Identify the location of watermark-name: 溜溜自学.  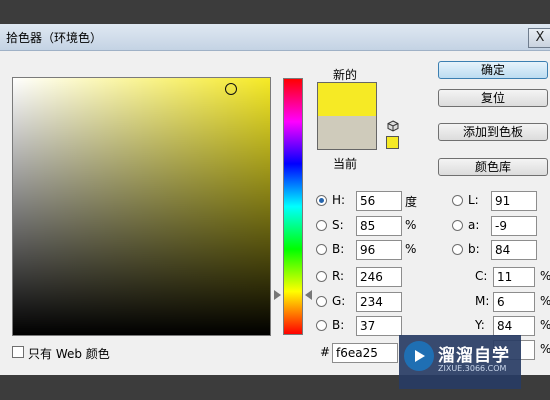
(474, 356).